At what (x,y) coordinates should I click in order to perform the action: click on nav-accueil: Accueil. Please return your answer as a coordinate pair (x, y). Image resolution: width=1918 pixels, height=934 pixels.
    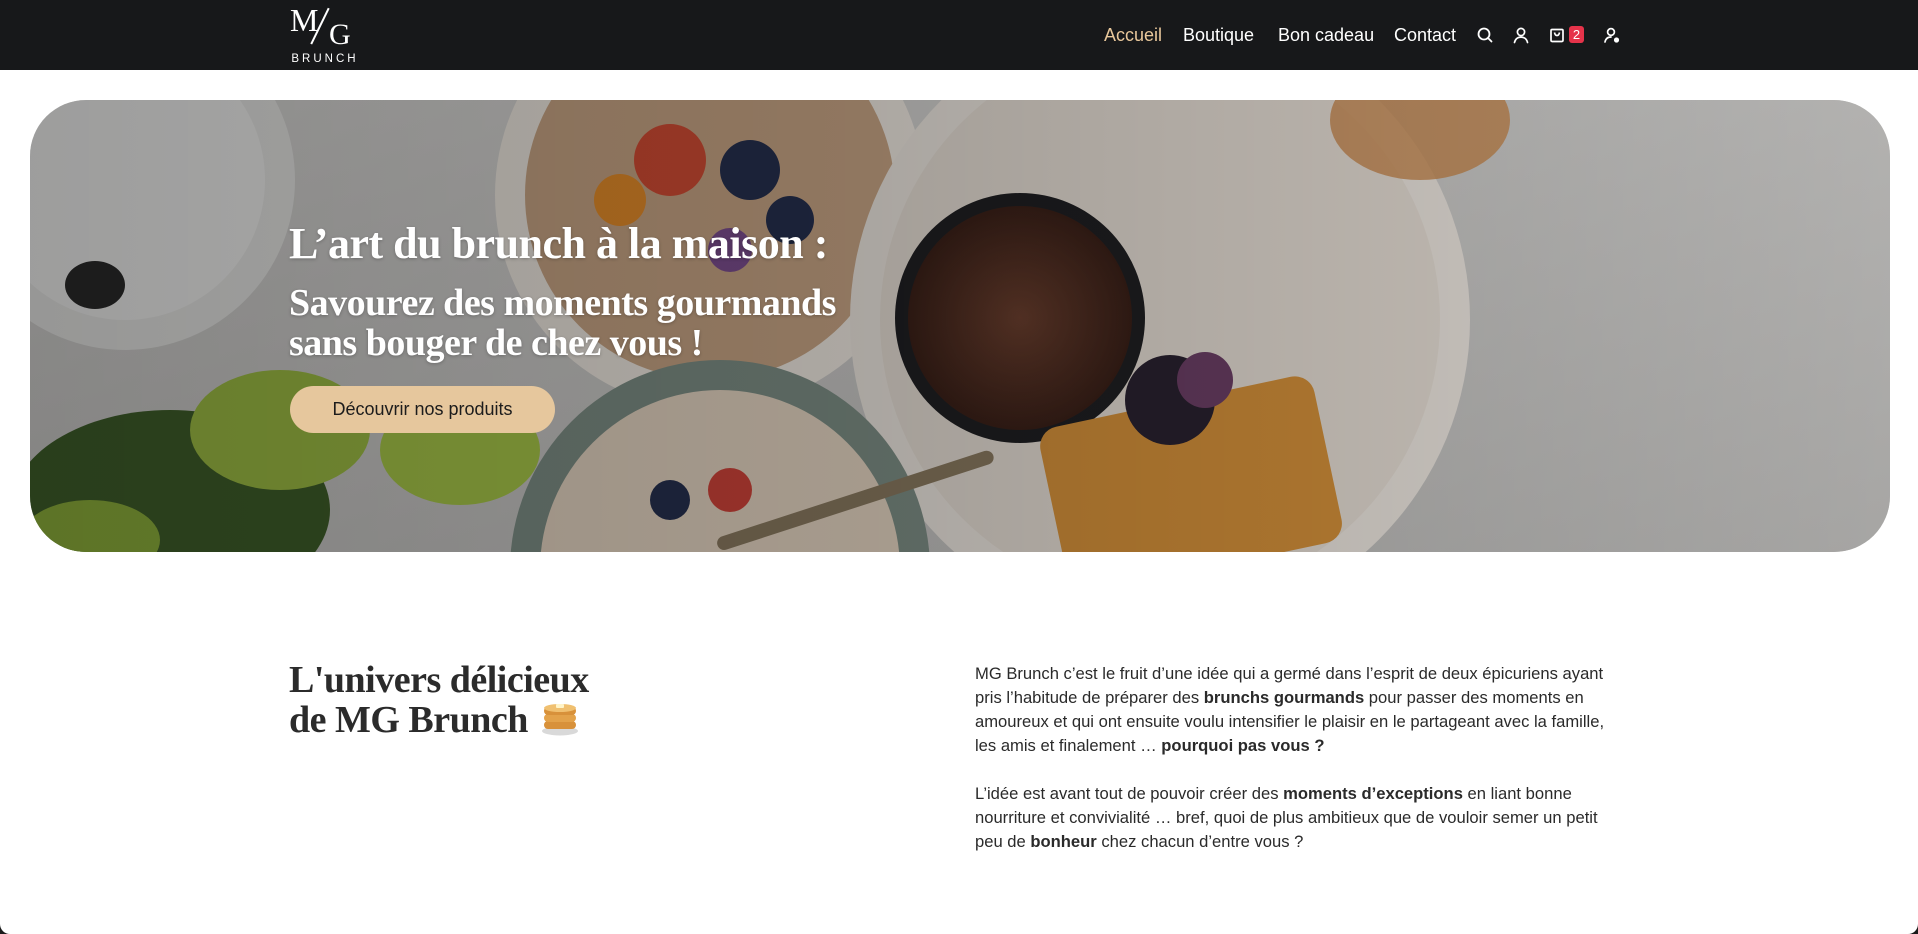
    Looking at the image, I should click on (1133, 35).